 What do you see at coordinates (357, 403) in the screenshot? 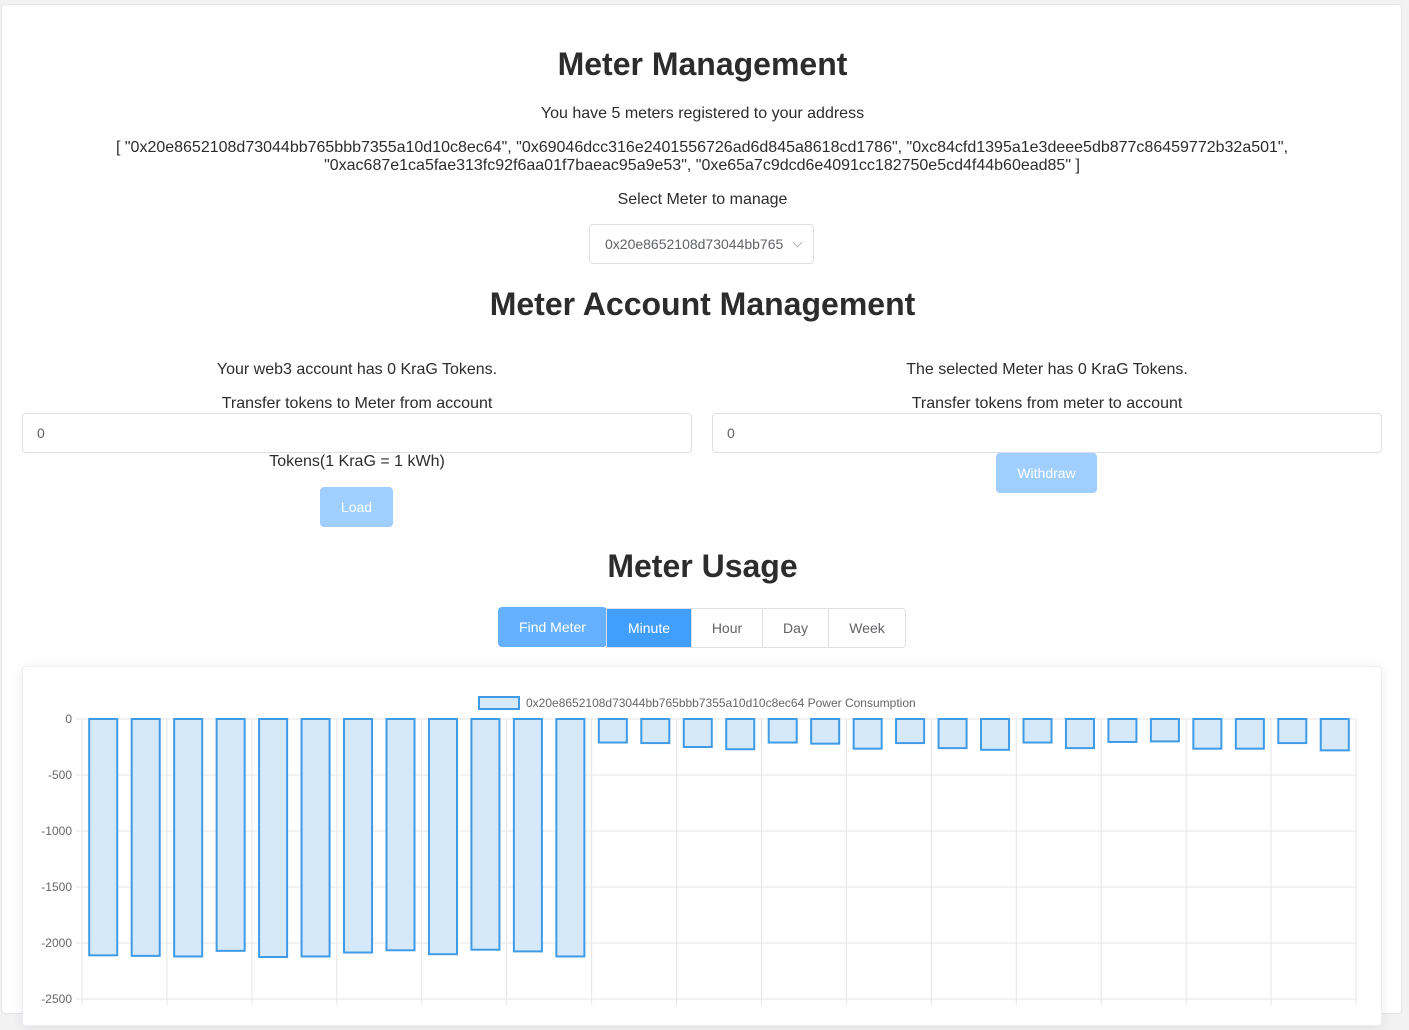
I see `load-transfer-label: Transfer tokens to Meter from account` at bounding box center [357, 403].